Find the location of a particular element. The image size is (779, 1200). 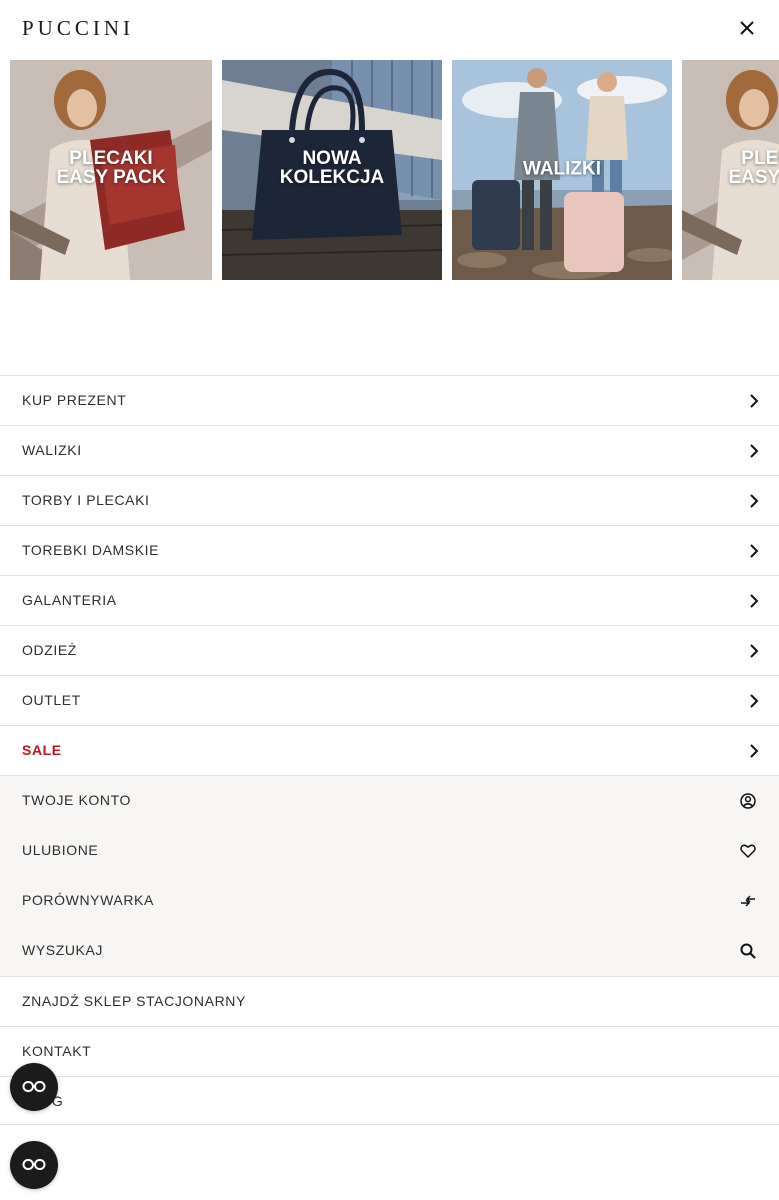

menu-item-torby-i-plecaki: TORBY I PLECAKI is located at coordinates (389, 500).